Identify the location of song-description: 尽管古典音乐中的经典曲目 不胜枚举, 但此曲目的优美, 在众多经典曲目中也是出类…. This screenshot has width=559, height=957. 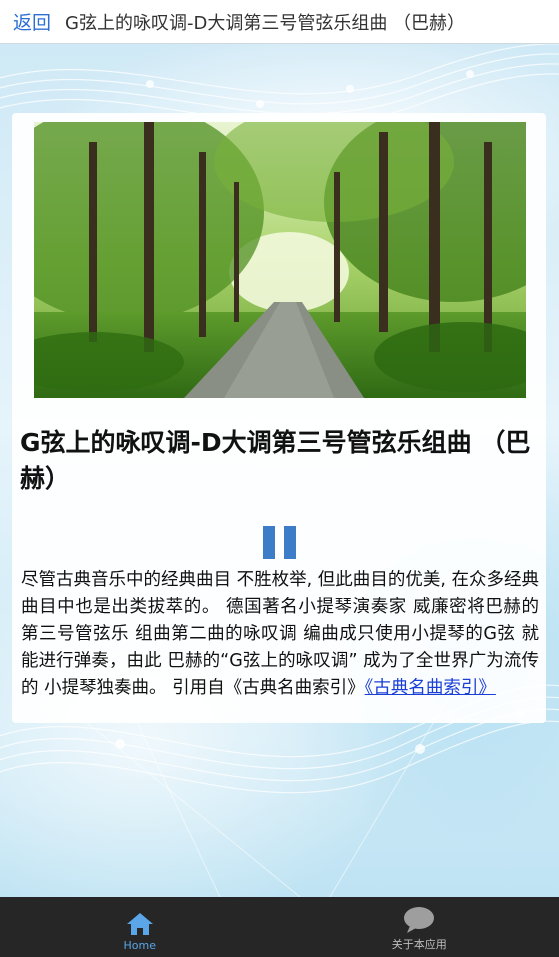
(280, 634).